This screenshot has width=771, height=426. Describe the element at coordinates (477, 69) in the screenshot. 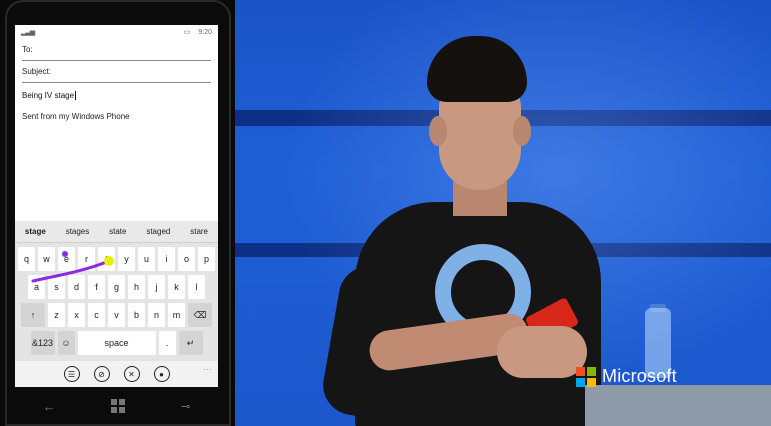

I see `presenter-hair` at that location.